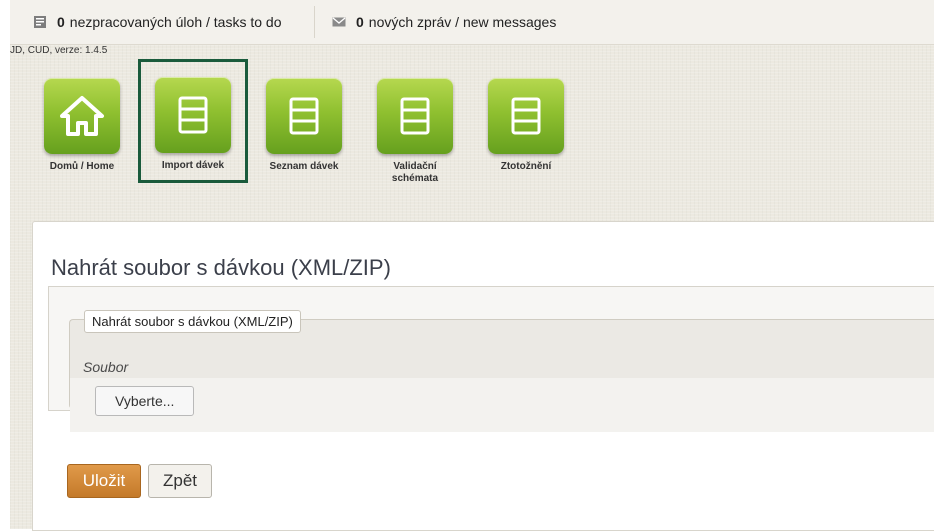  What do you see at coordinates (360, 22) in the screenshot?
I see `messages-count: 0` at bounding box center [360, 22].